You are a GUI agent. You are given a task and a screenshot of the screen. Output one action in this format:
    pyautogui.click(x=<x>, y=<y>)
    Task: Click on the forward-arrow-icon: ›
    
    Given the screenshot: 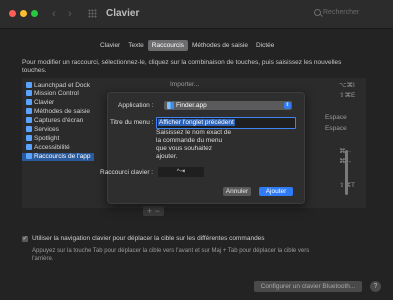 What is the action you would take?
    pyautogui.click(x=70, y=14)
    